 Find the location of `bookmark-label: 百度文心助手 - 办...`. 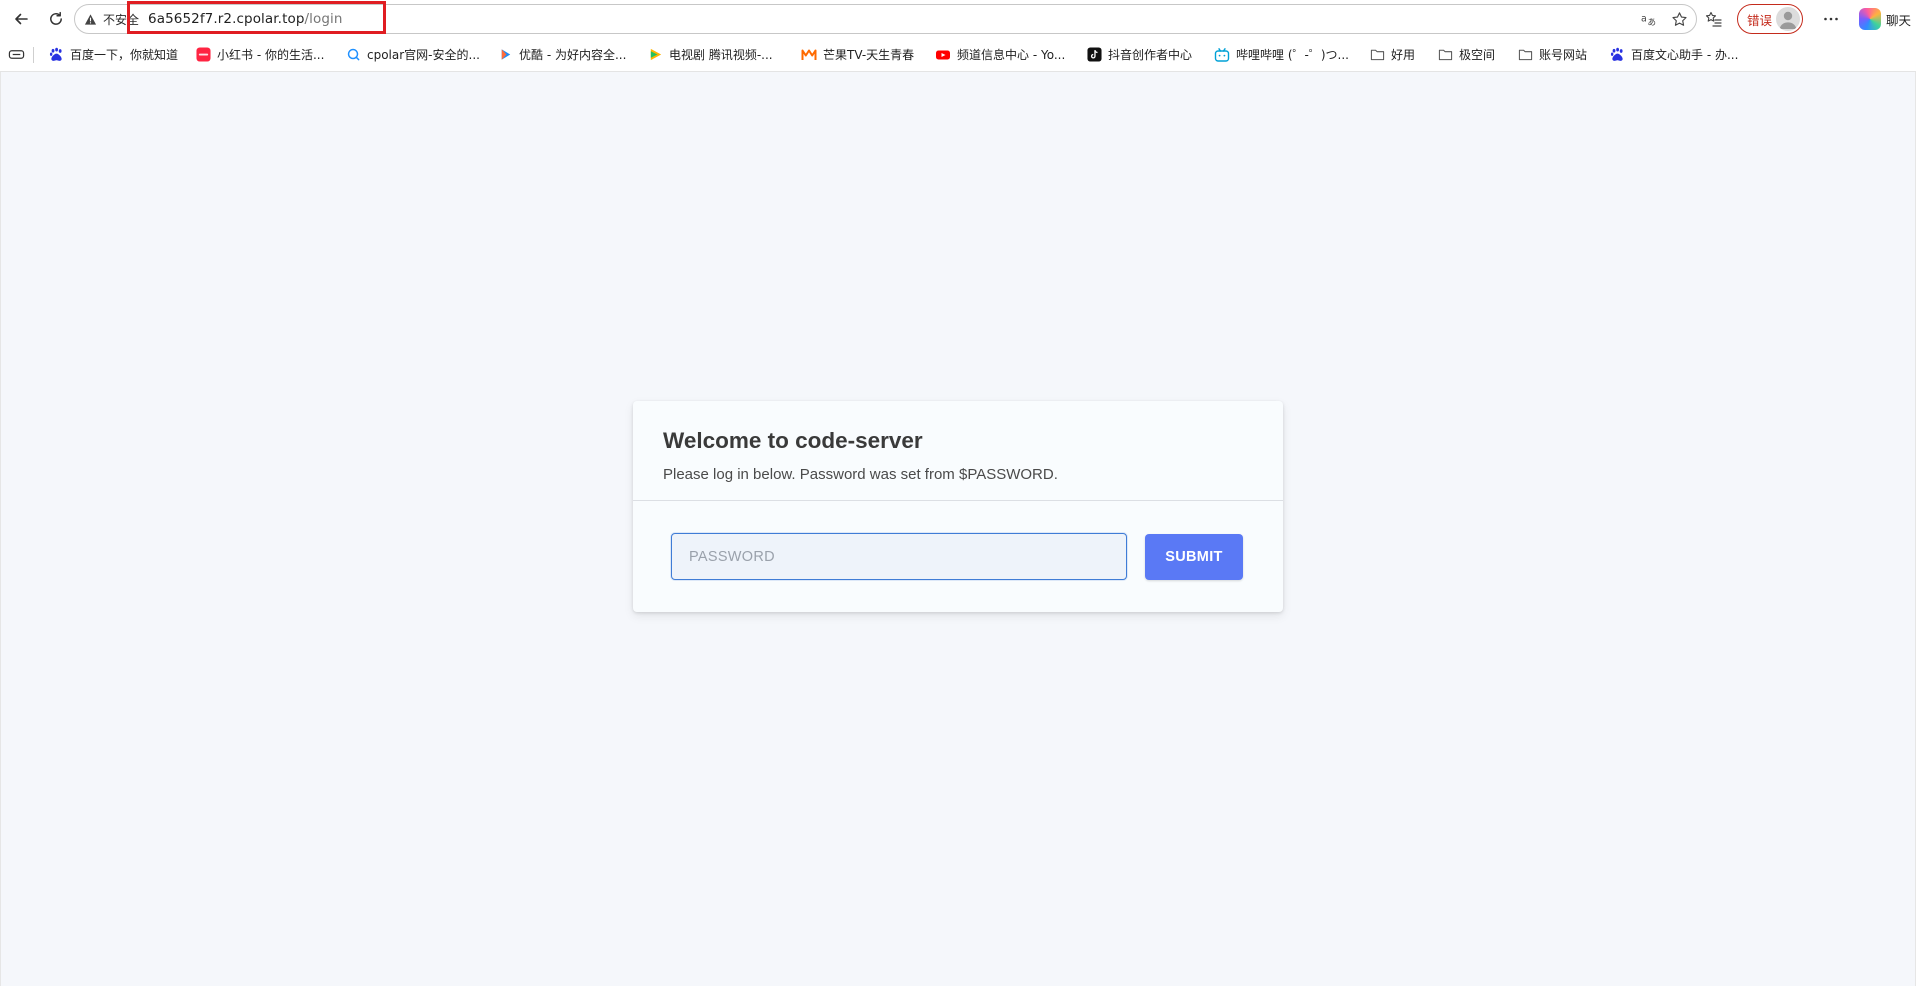

bookmark-label: 百度文心助手 - 办... is located at coordinates (1685, 55).